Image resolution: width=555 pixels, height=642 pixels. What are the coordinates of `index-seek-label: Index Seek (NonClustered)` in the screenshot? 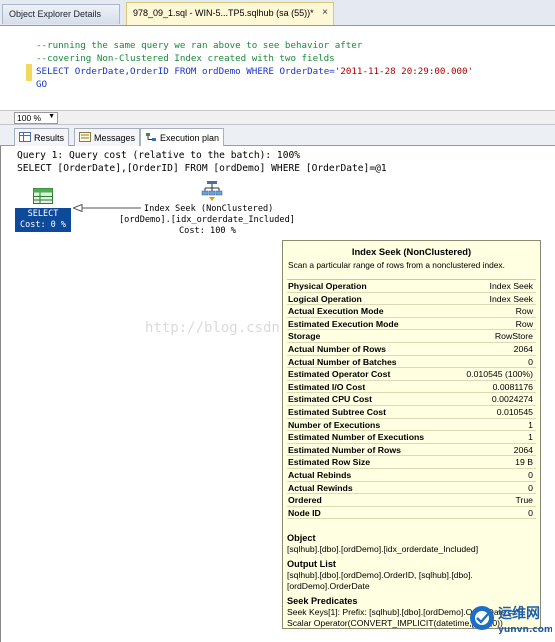 It's located at (209, 209).